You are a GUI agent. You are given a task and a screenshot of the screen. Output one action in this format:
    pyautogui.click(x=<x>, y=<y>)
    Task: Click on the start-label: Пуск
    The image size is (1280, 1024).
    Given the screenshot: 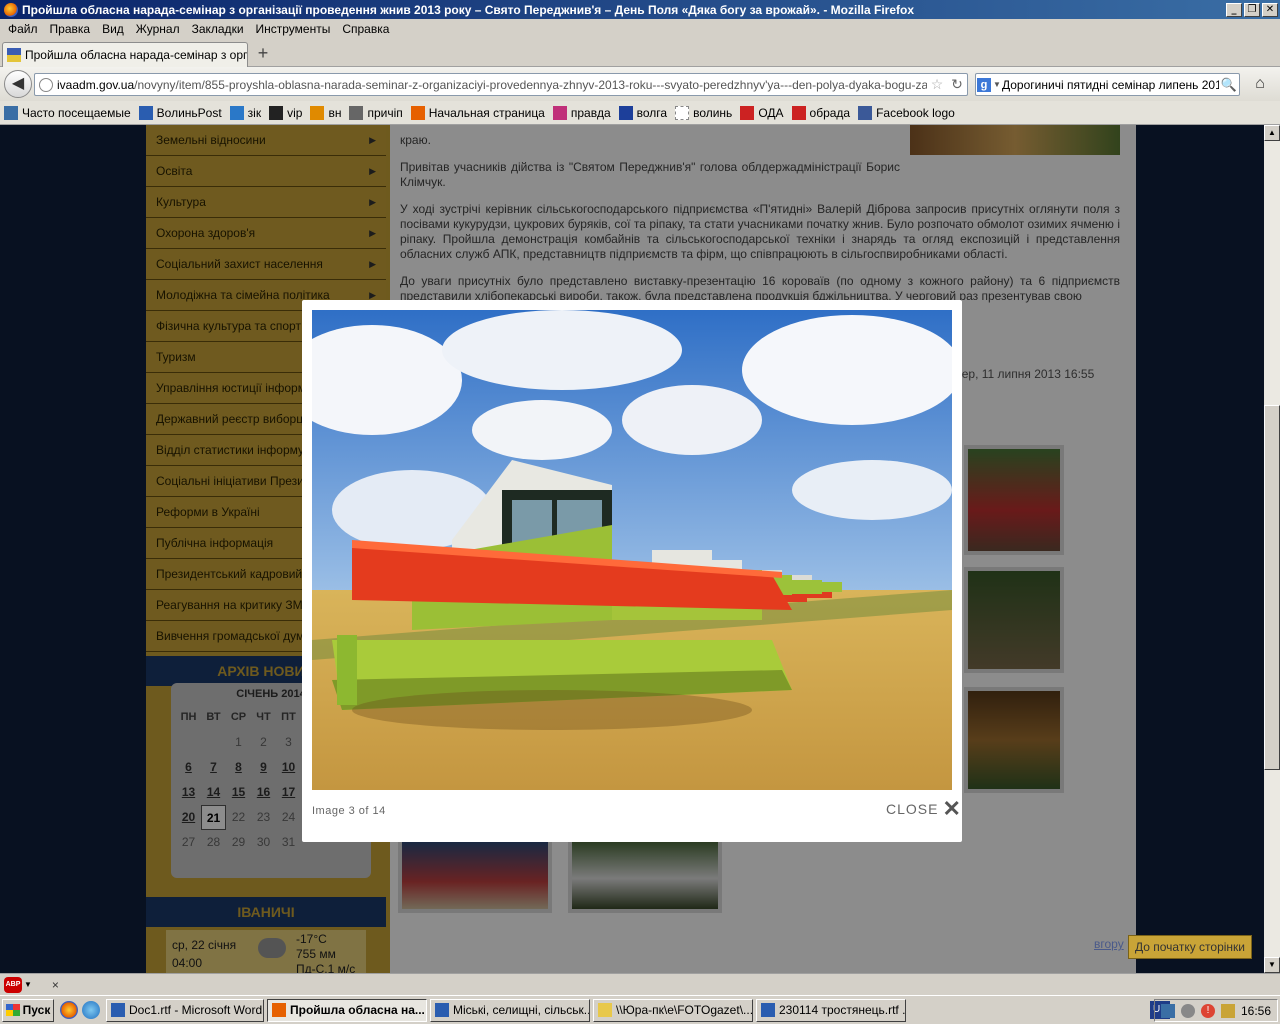 What is the action you would take?
    pyautogui.click(x=36, y=1010)
    